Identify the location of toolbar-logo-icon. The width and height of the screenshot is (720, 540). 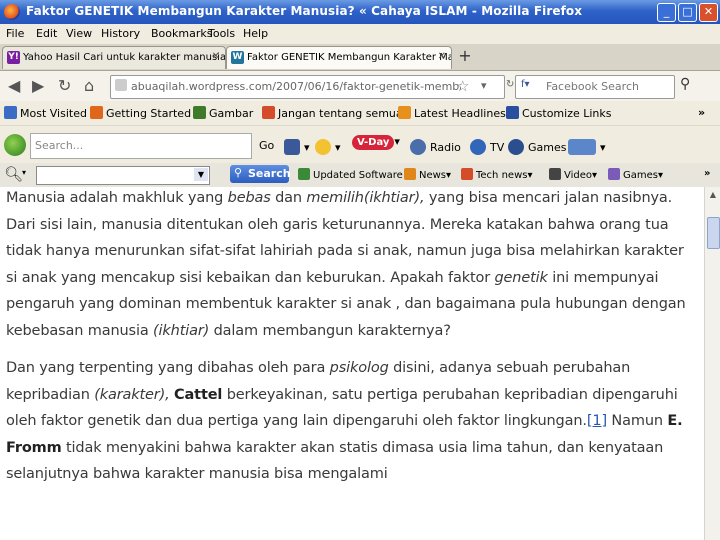
(15, 145).